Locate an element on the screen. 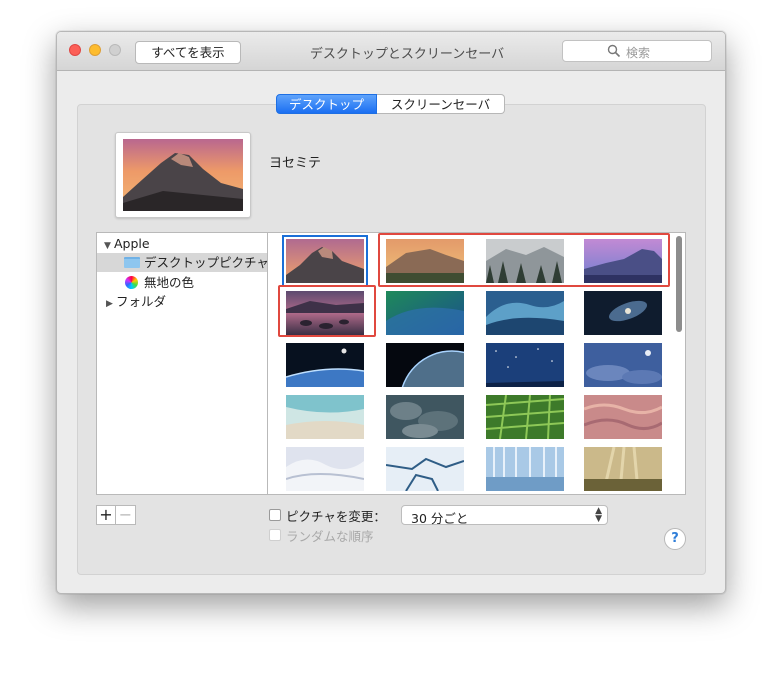 The image size is (780, 674). interval-popup: 30 分ごと ▲ ▼ is located at coordinates (504, 515).